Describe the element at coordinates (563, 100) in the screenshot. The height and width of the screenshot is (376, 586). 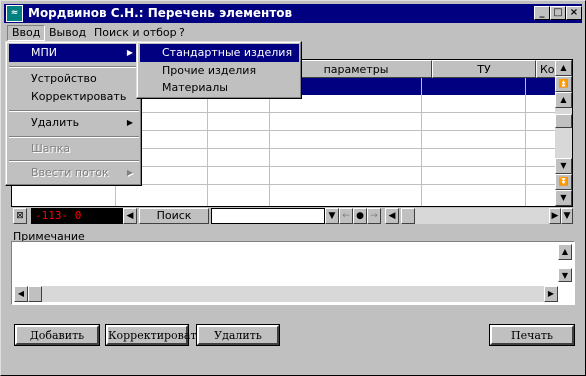
I see `scroll-up-icon: ▲` at that location.